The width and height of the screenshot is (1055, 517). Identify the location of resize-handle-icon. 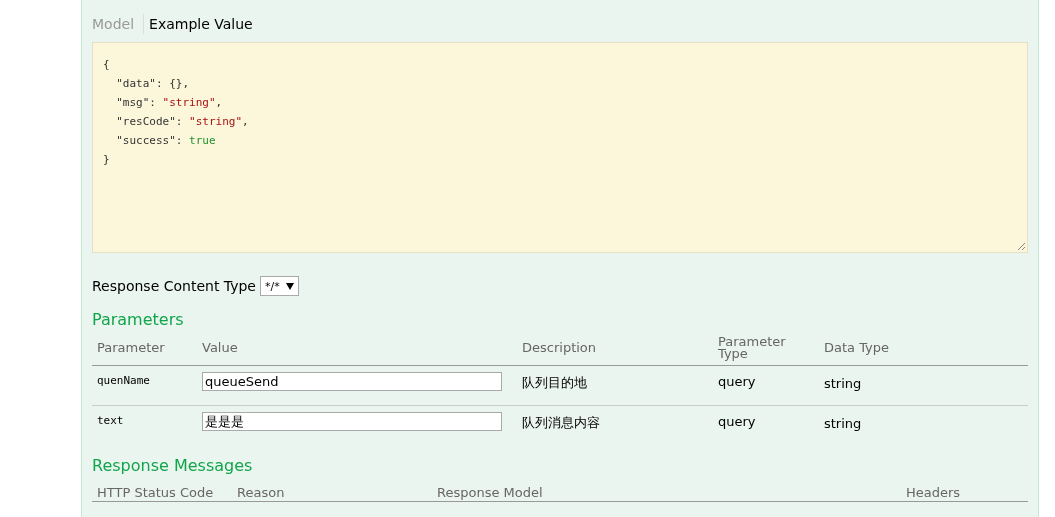
(1021, 246).